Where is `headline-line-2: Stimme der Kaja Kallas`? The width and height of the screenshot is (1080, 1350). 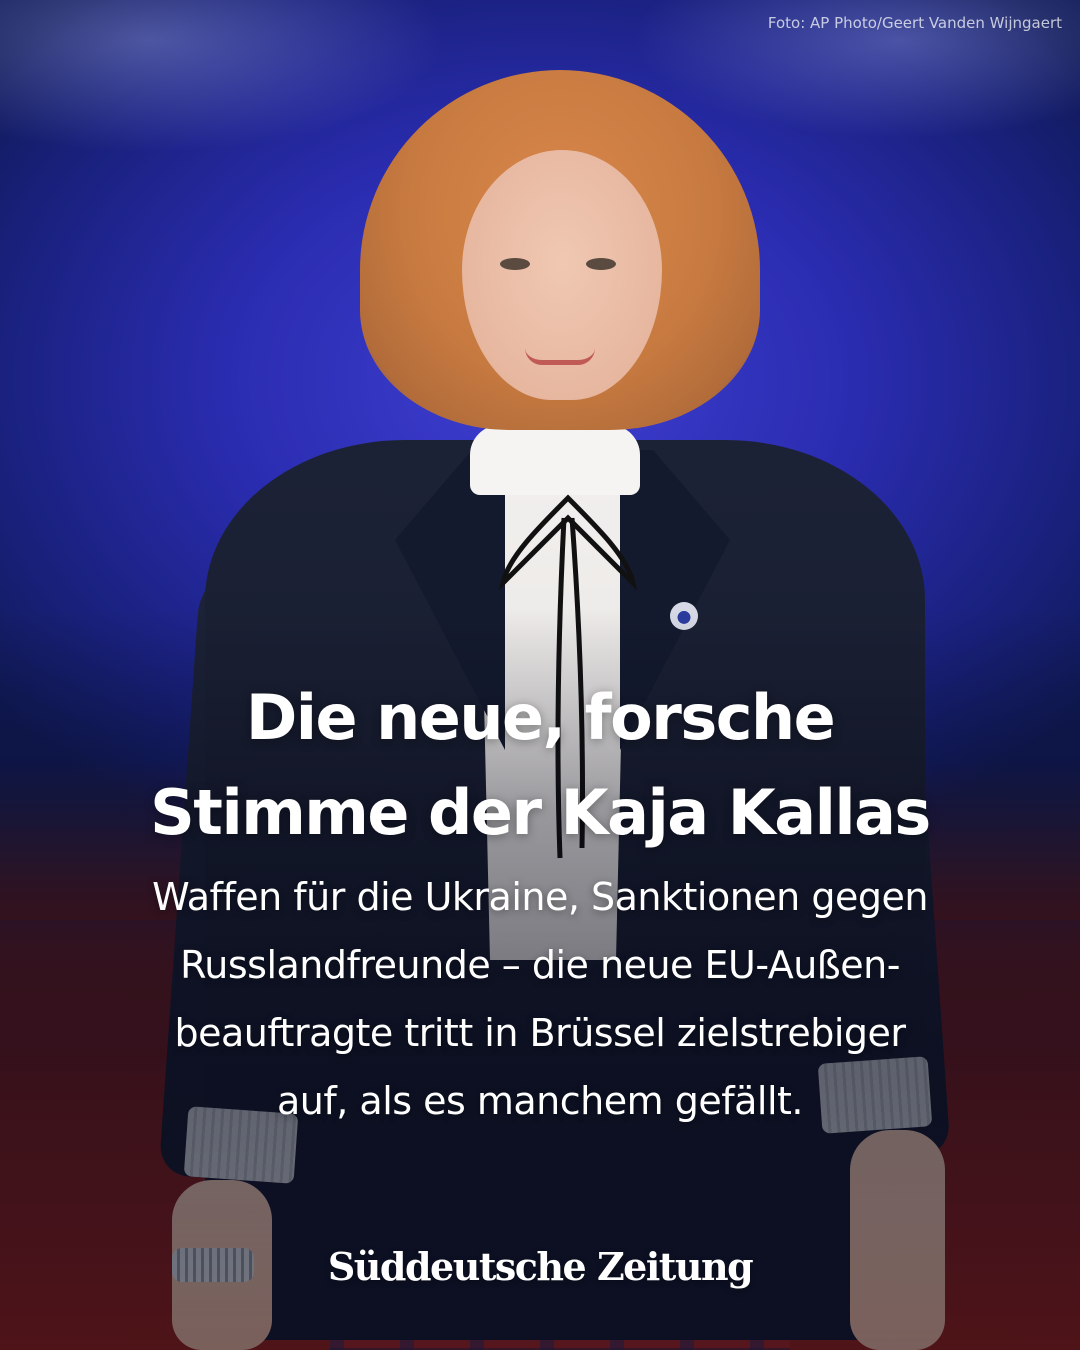
headline-line-2: Stimme der Kaja Kallas is located at coordinates (540, 812).